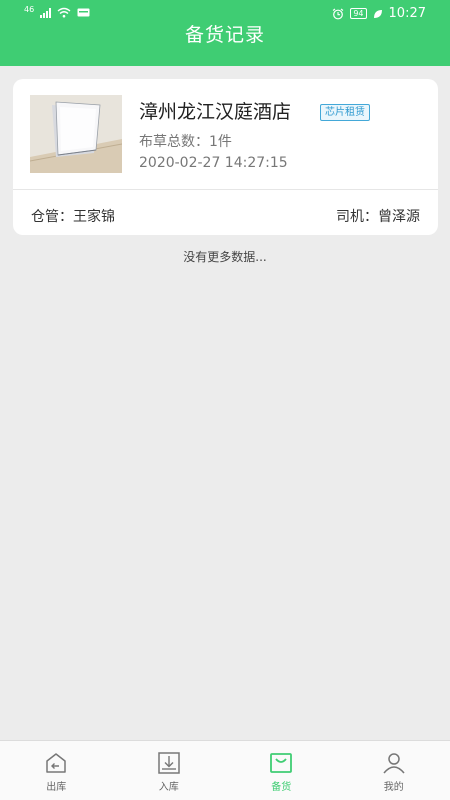 The image size is (450, 800). What do you see at coordinates (377, 13) in the screenshot?
I see `leaf-icon` at bounding box center [377, 13].